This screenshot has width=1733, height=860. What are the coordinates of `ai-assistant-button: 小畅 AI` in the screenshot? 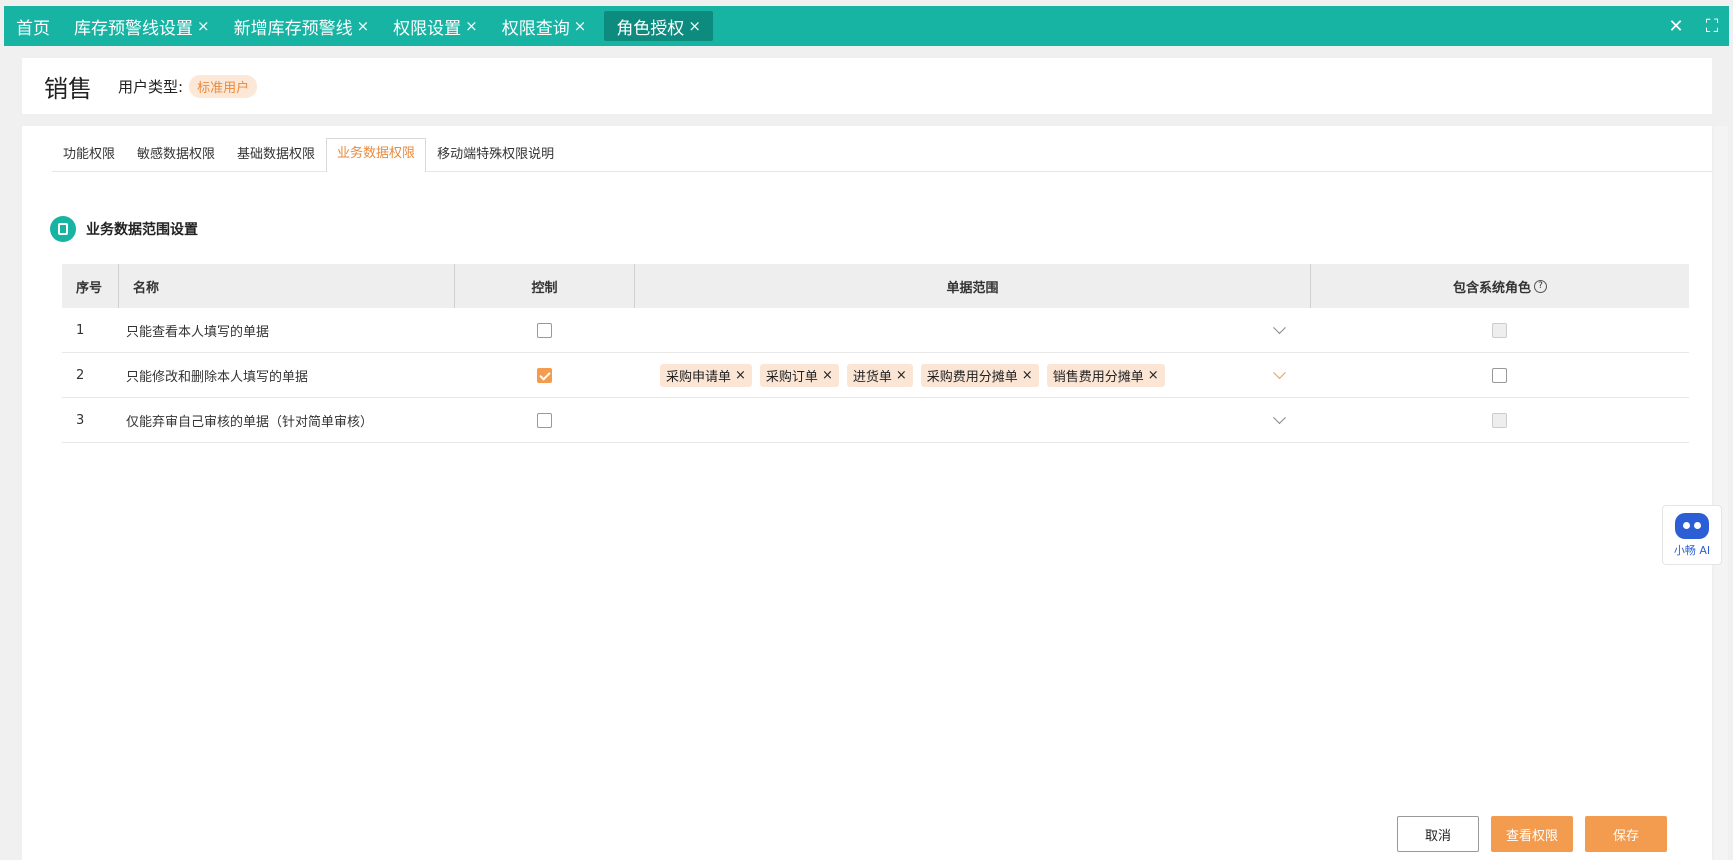 It's located at (1692, 535).